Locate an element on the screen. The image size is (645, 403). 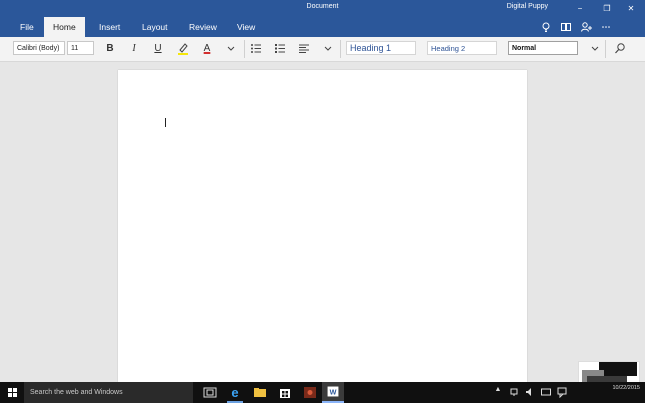
document-title: Document is located at coordinates (322, 6).